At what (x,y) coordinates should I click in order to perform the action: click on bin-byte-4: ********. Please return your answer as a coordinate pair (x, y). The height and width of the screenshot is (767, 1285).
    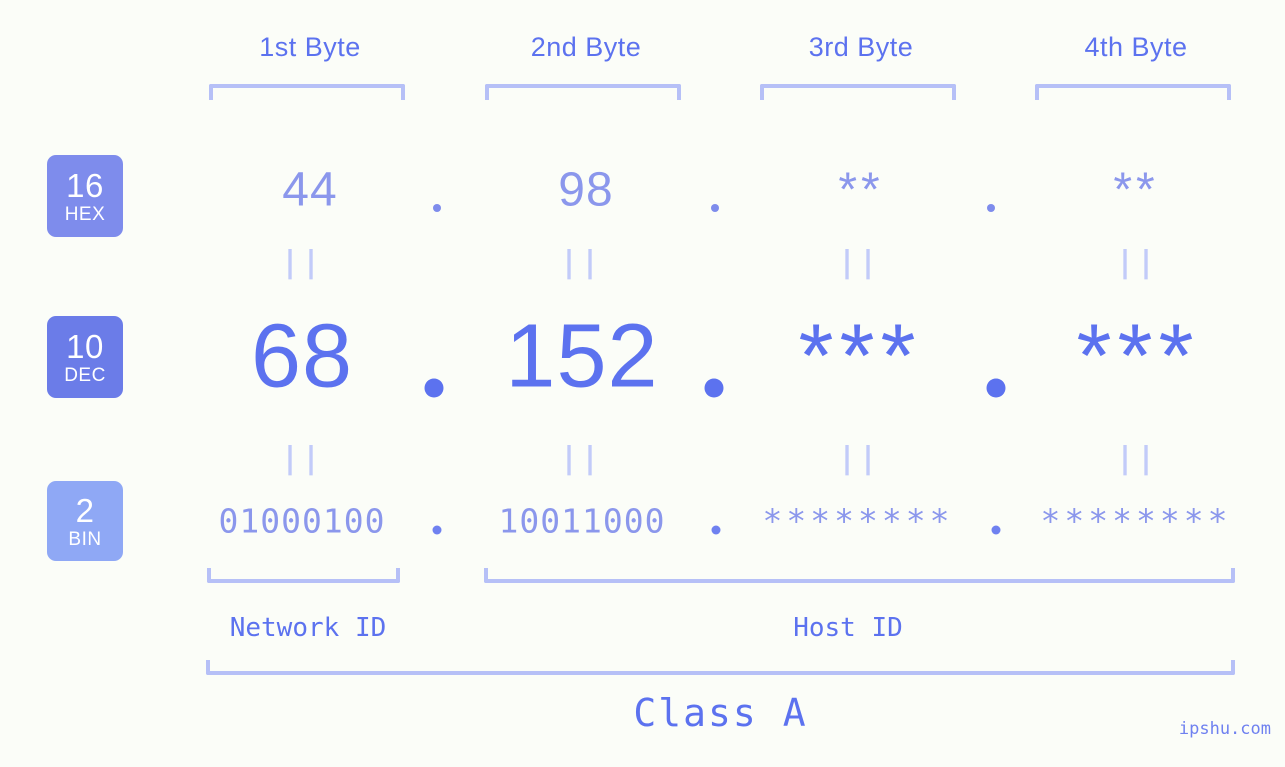
    Looking at the image, I should click on (1136, 521).